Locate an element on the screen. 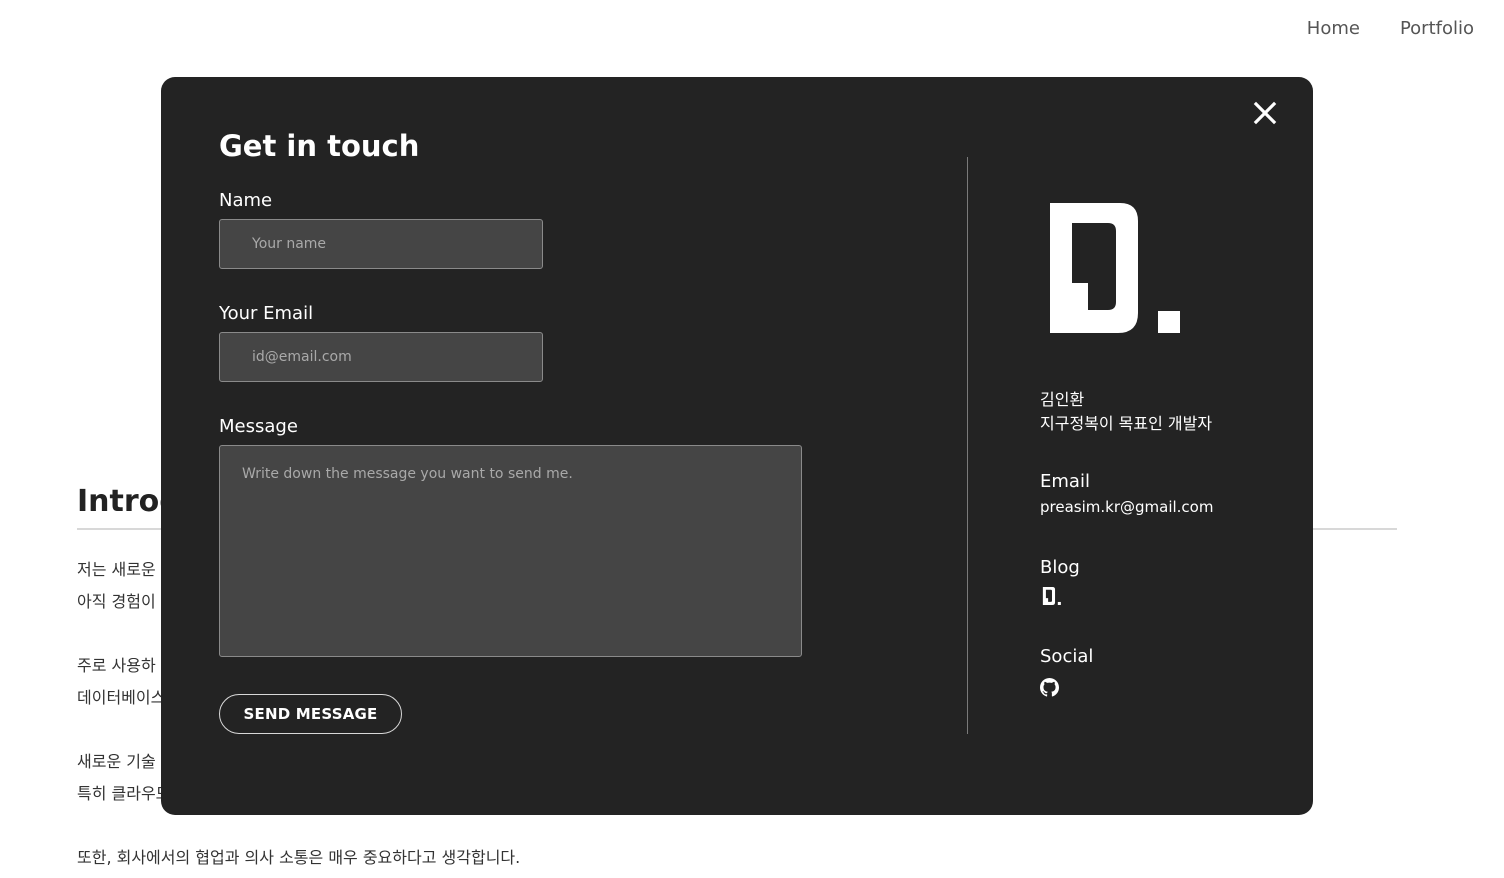 The image size is (1504, 878). blog-link is located at coordinates (1052, 598).